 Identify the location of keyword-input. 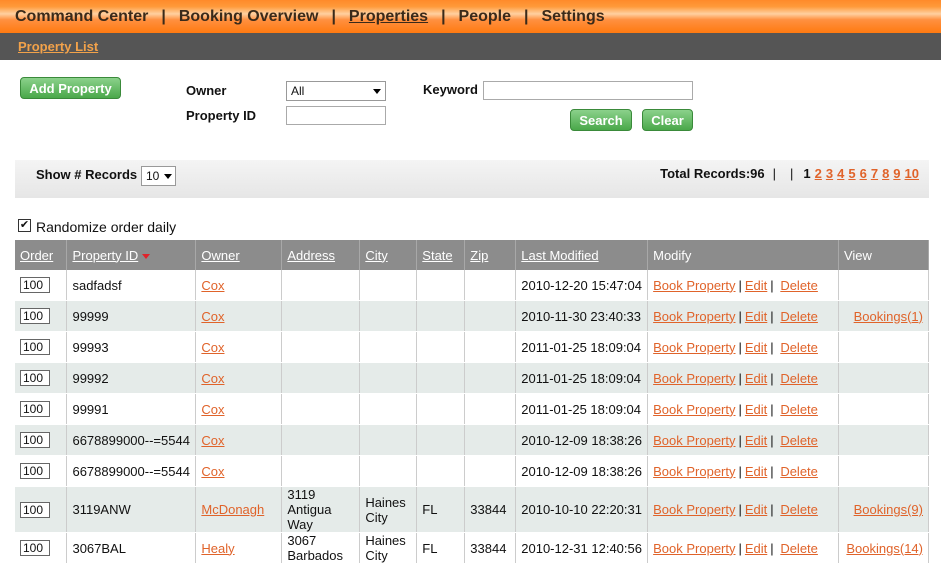
(588, 90).